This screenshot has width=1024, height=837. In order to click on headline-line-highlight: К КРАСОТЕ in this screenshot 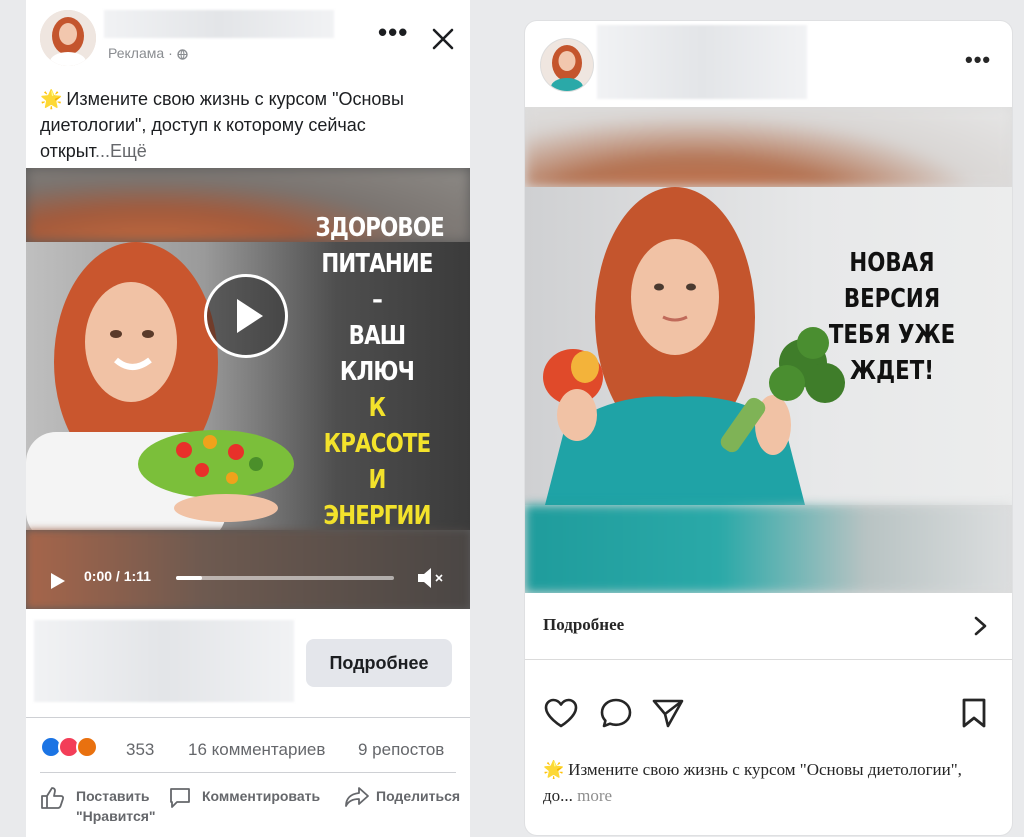, I will do `click(377, 426)`.